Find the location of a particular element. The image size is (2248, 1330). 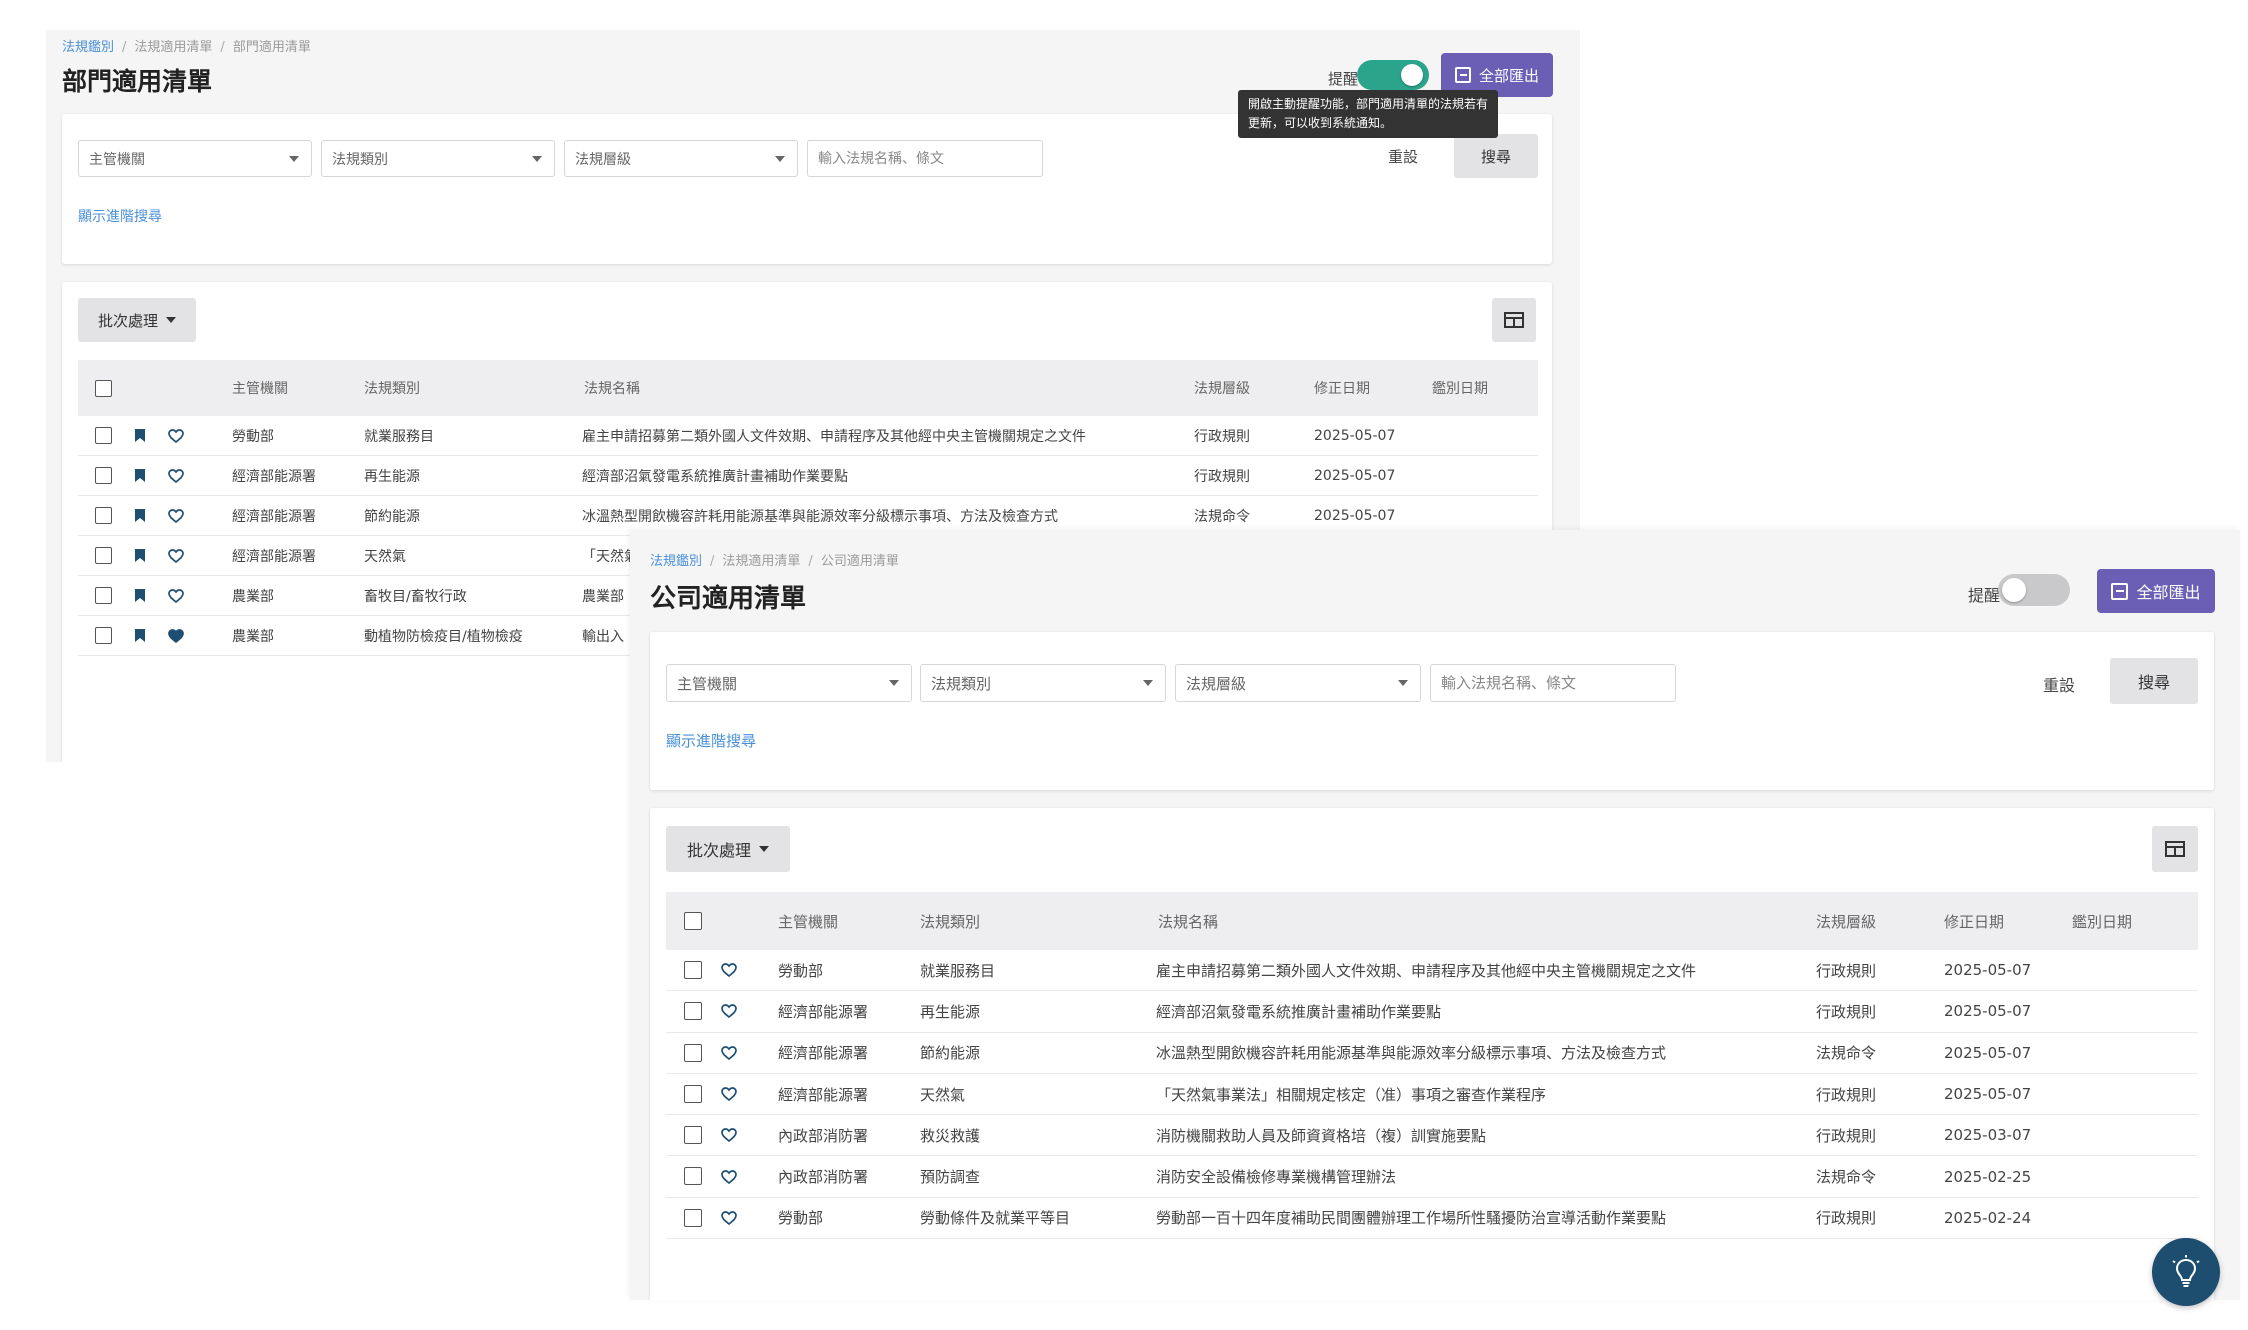

lightbulb-icon is located at coordinates (2186, 1271).